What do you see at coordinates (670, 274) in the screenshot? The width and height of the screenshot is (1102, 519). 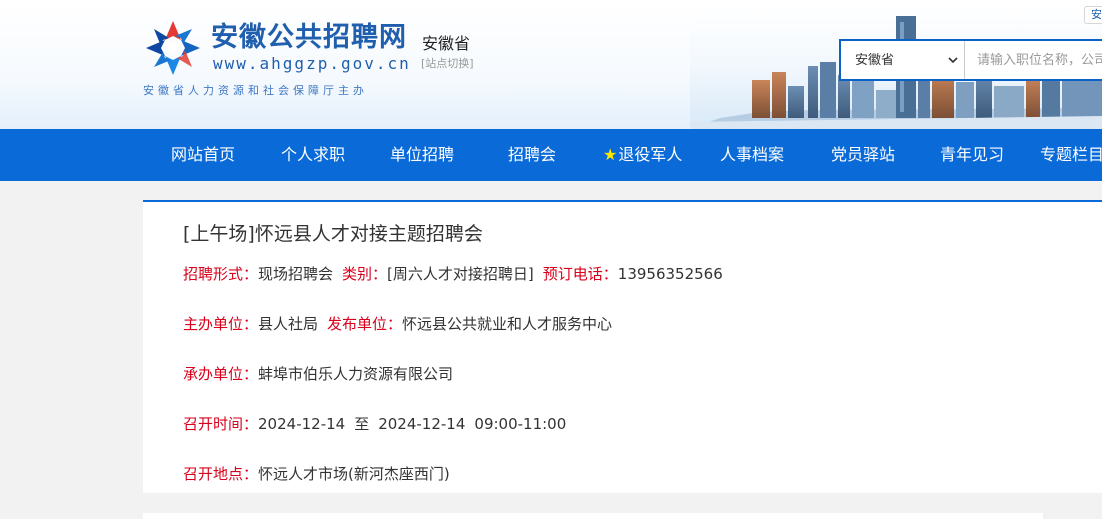 I see `phone-value: 13956352566` at bounding box center [670, 274].